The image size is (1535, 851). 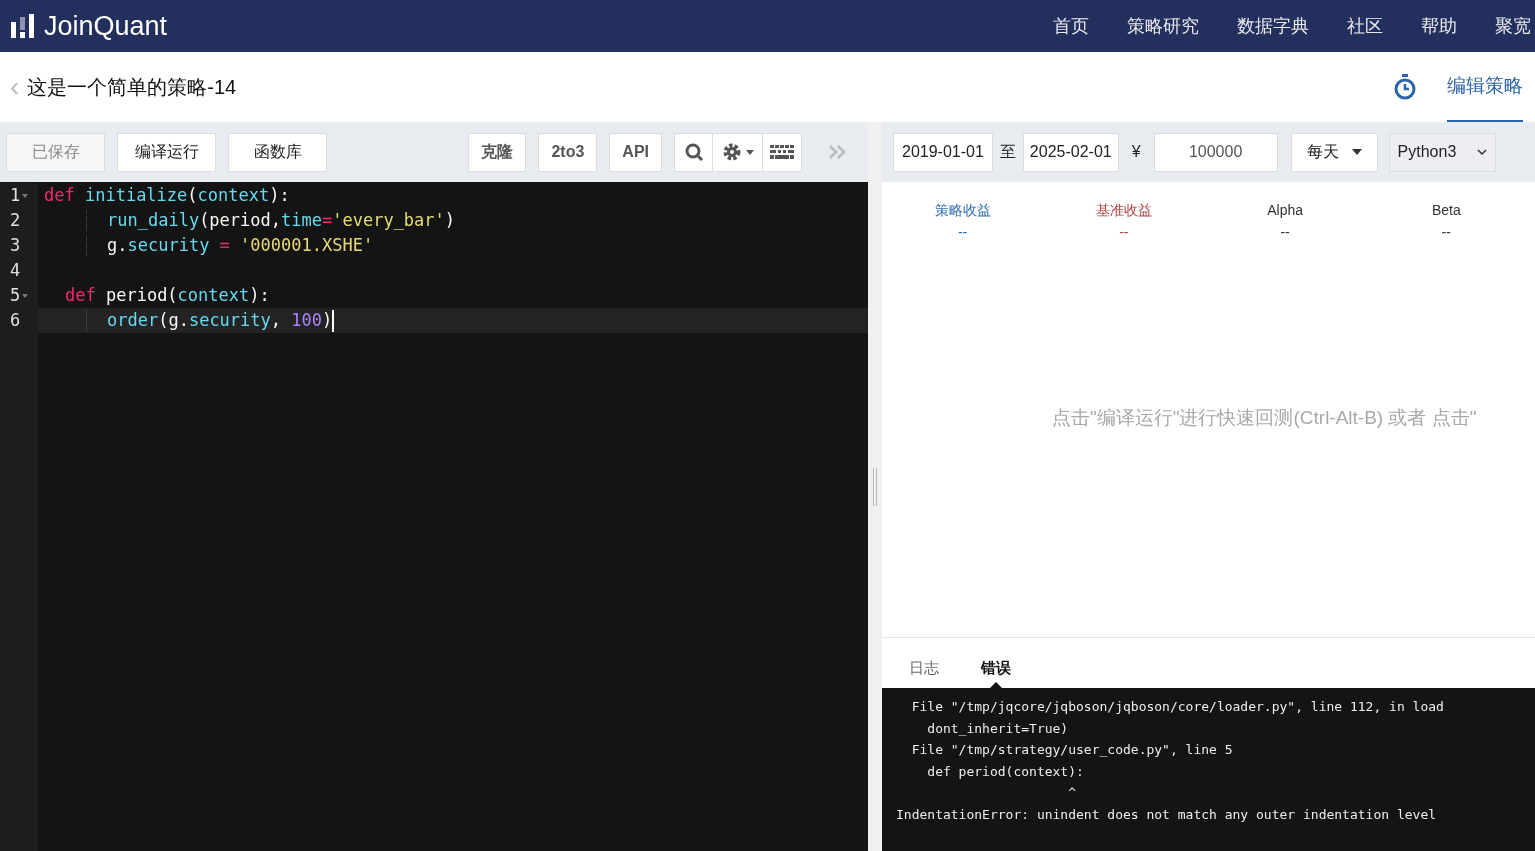 What do you see at coordinates (15, 295) in the screenshot?
I see `line-number: 5` at bounding box center [15, 295].